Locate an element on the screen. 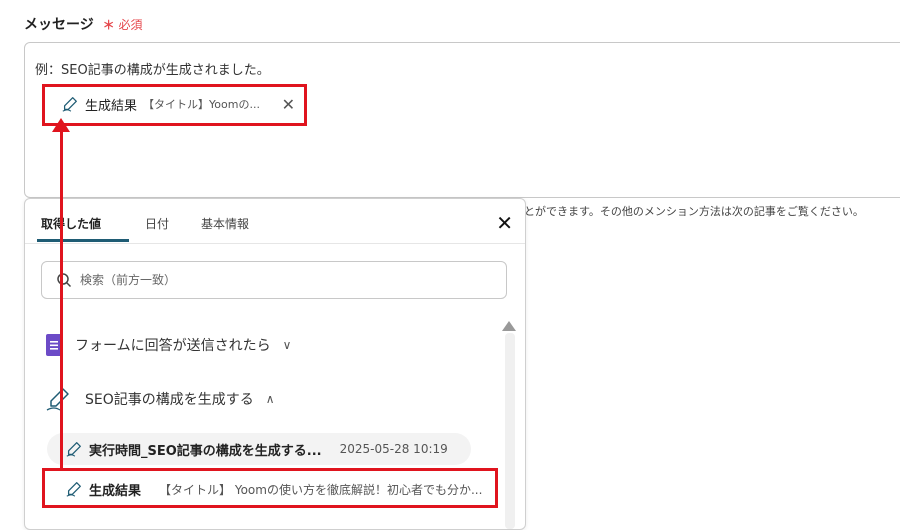 Image resolution: width=900 pixels, height=530 pixels. section-seo-generate: SEO記事の構成を生成する ∧ is located at coordinates (160, 399).